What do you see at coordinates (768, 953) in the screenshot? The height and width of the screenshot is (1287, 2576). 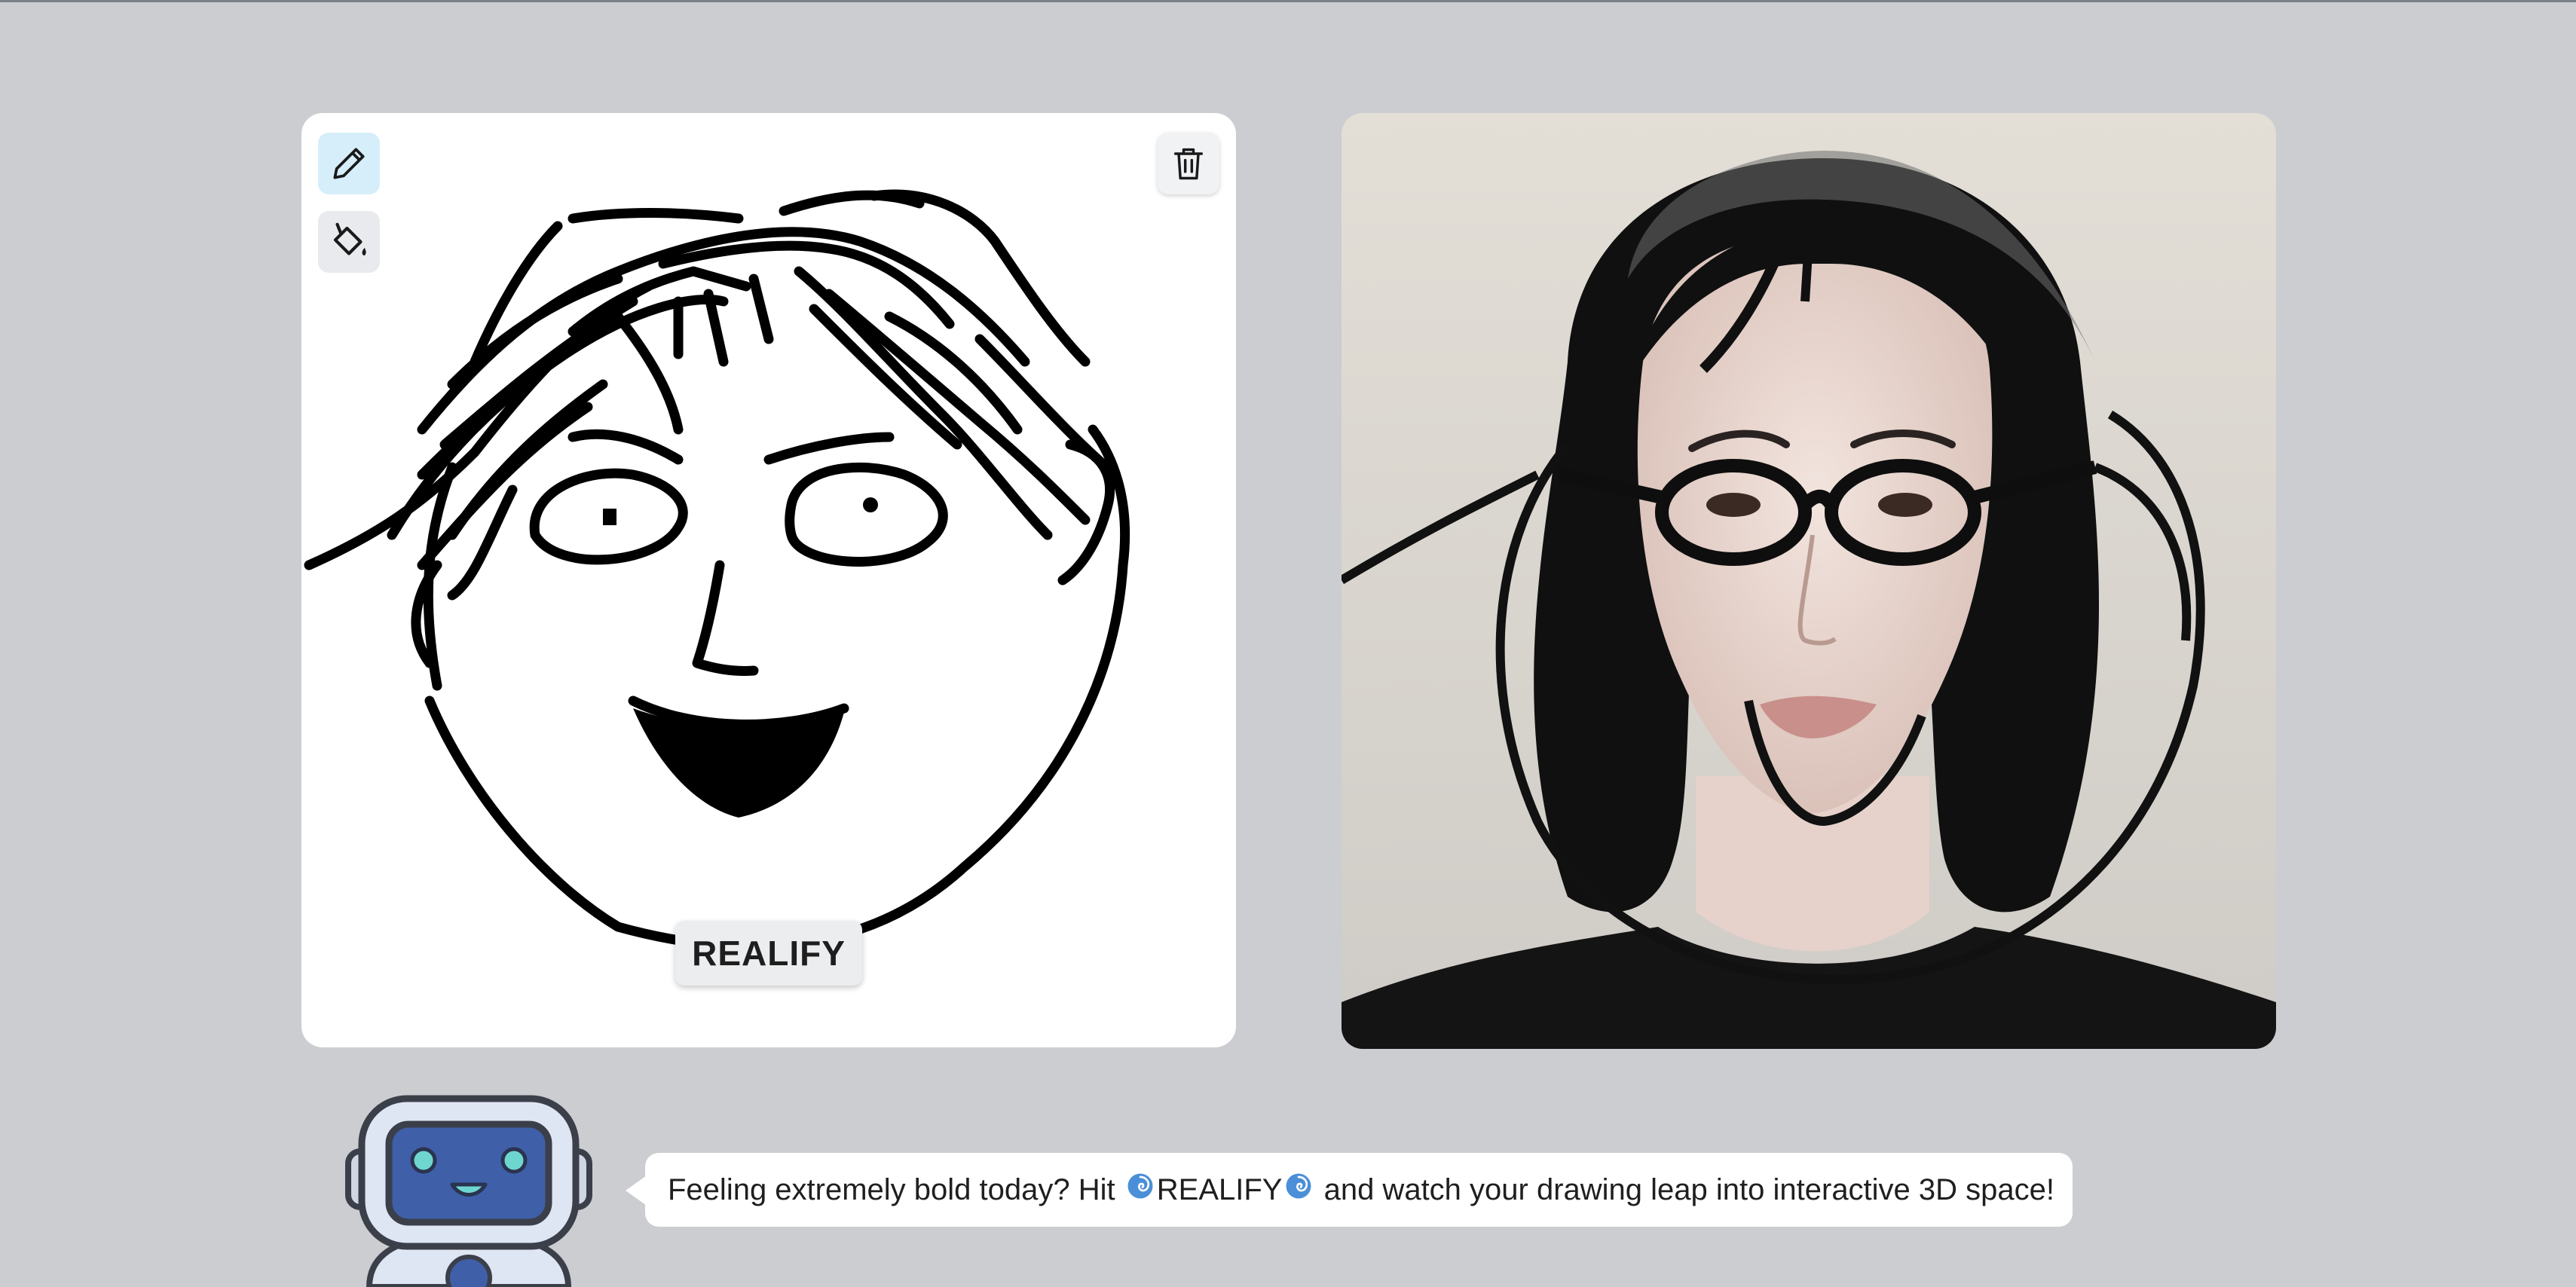 I see `realify-button: REALIFY` at bounding box center [768, 953].